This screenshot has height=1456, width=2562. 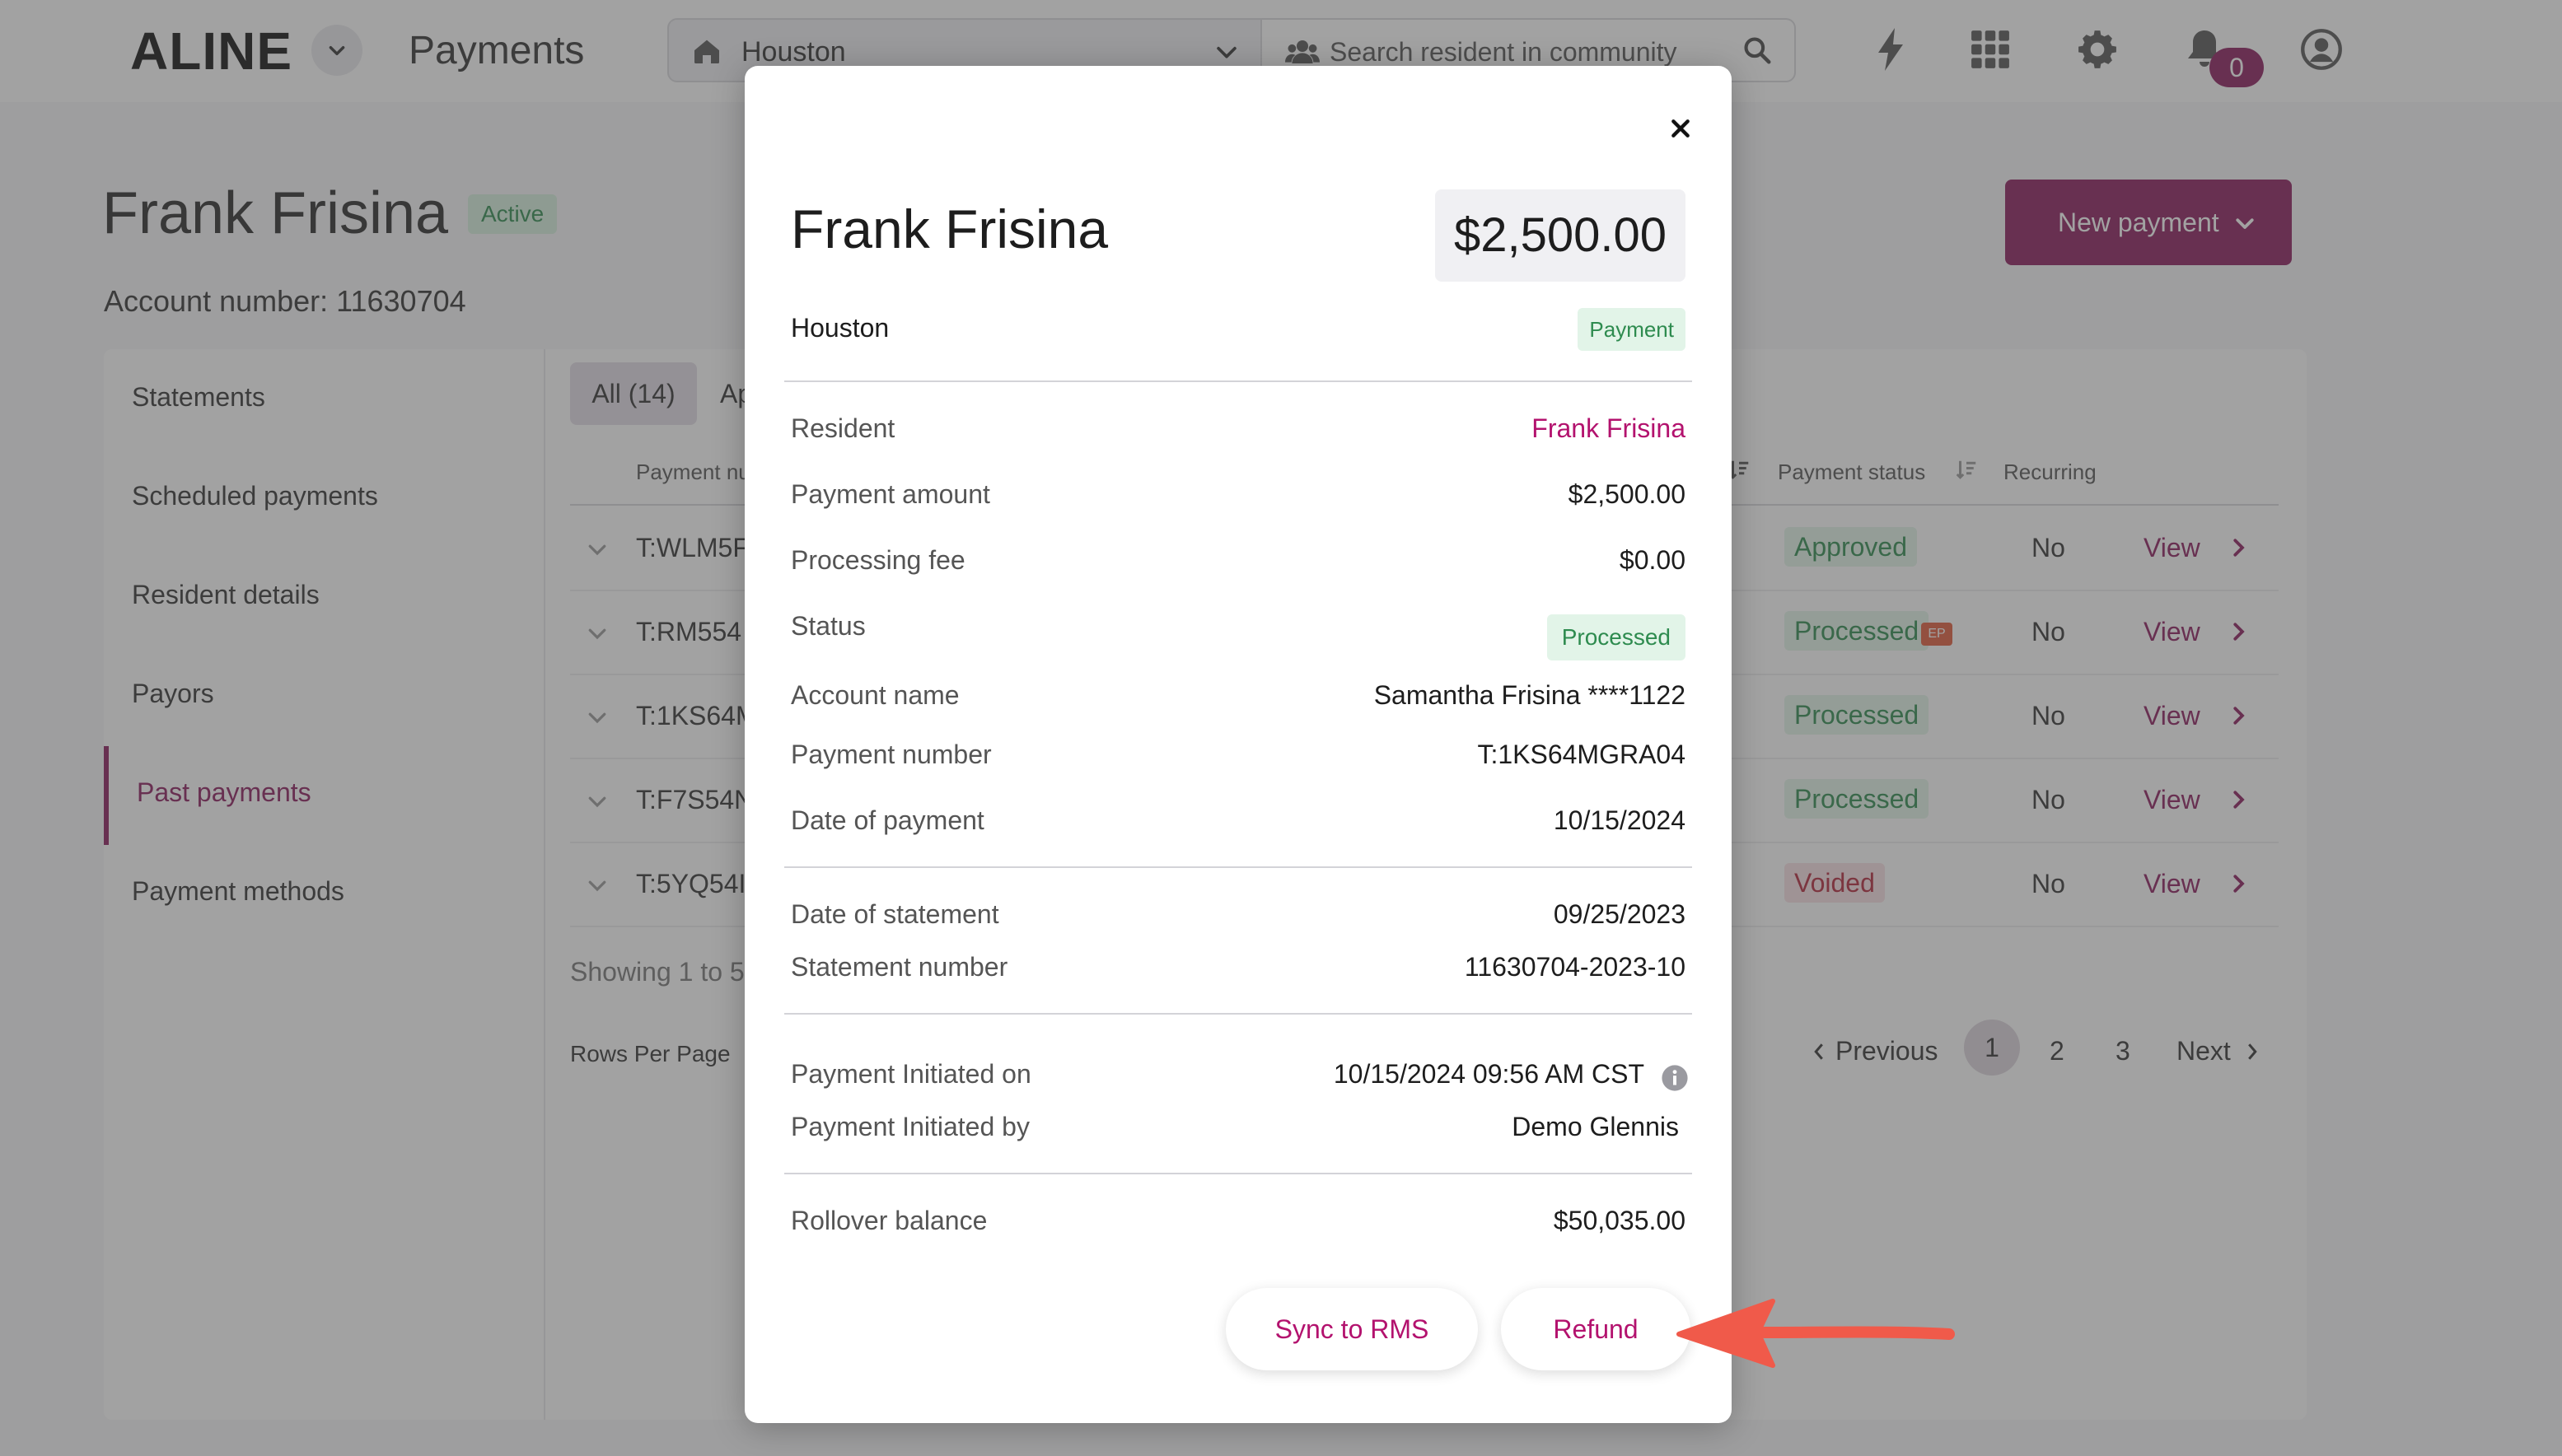 What do you see at coordinates (1595, 1329) in the screenshot?
I see `refund-button: Refund` at bounding box center [1595, 1329].